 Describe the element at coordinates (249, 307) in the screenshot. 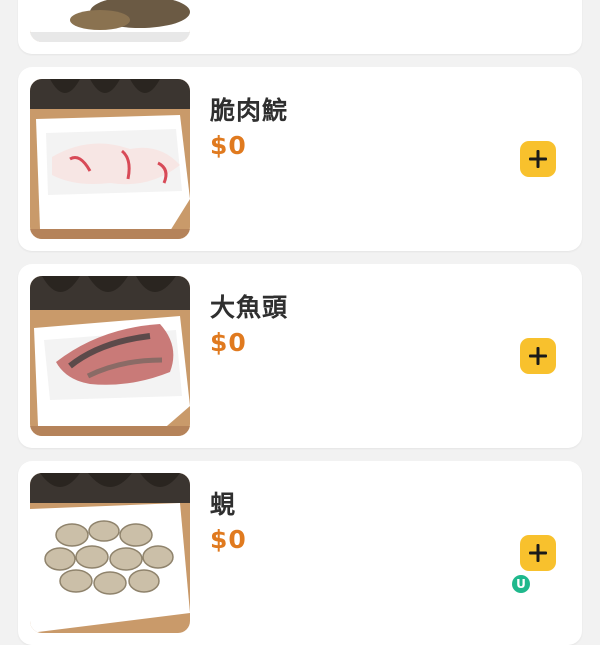

I see `item-name: 大魚頭` at that location.